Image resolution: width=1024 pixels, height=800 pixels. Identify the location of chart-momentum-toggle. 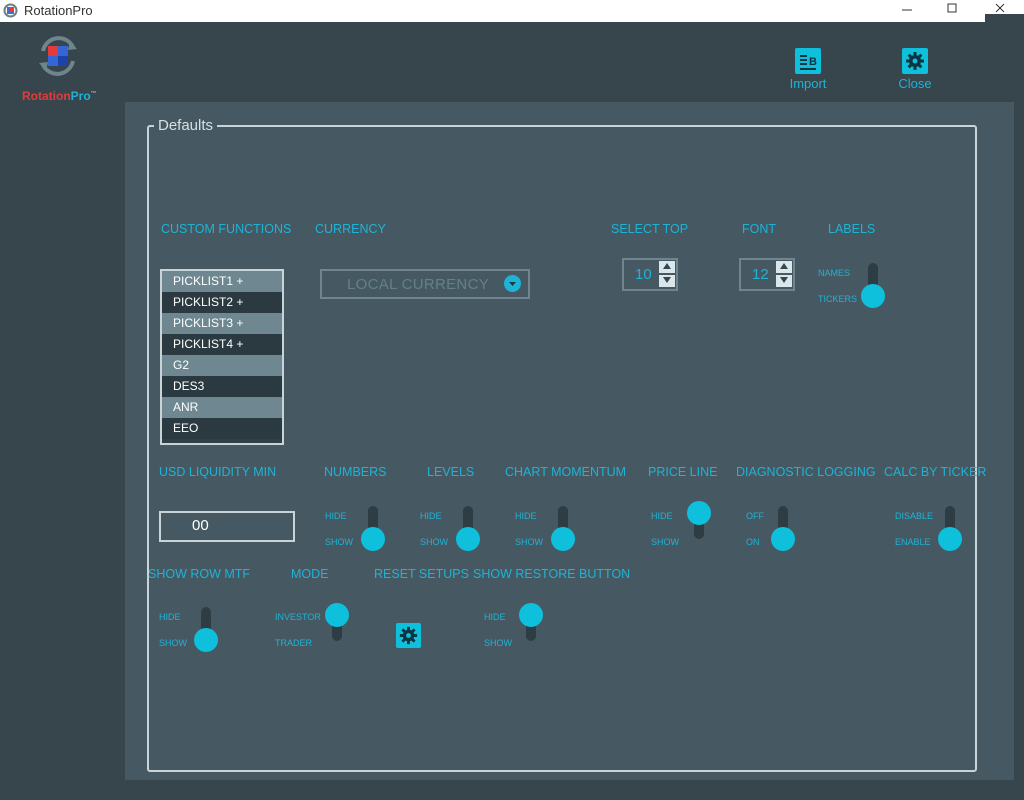
(562, 527).